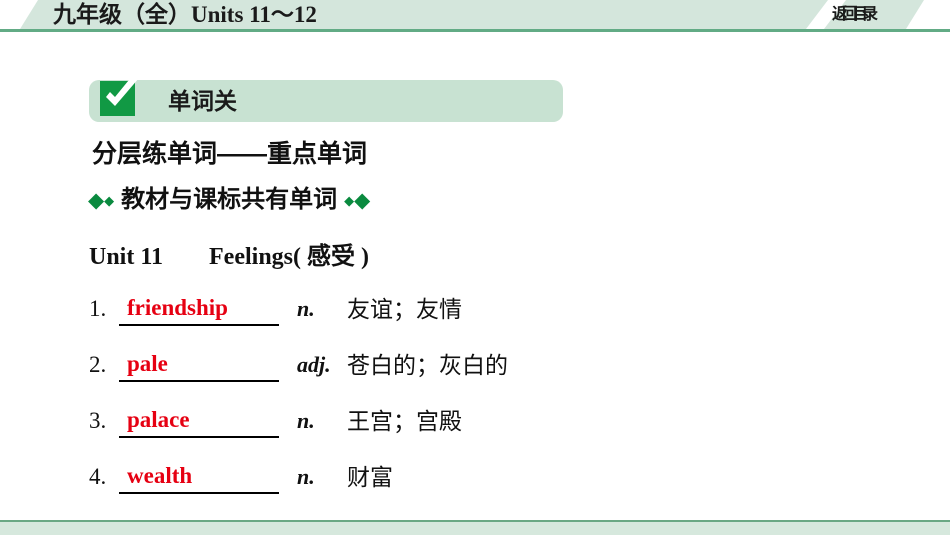 The image size is (950, 535). What do you see at coordinates (98, 420) in the screenshot?
I see `word-number: 3.` at bounding box center [98, 420].